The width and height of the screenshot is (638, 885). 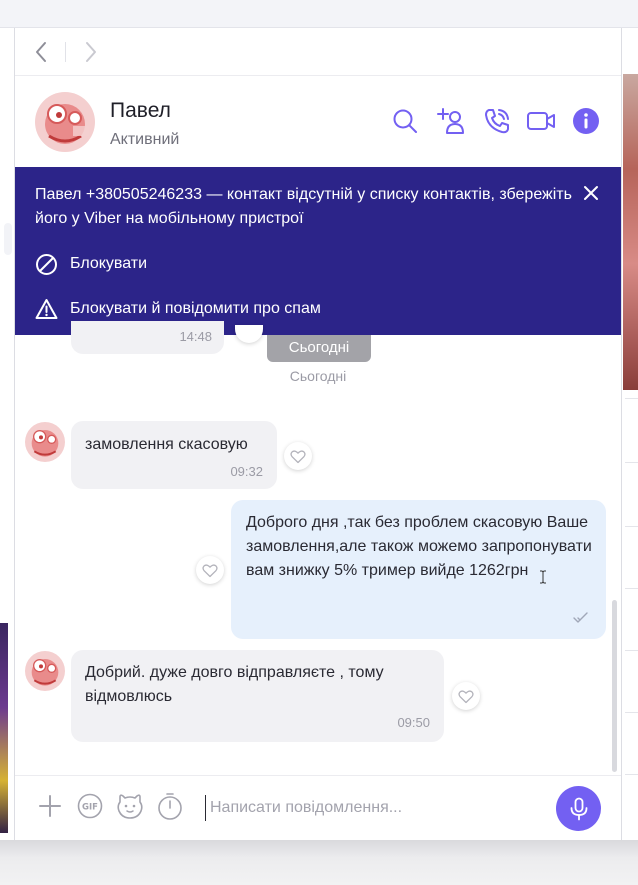 I want to click on sticker-bear-icon, so click(x=130, y=806).